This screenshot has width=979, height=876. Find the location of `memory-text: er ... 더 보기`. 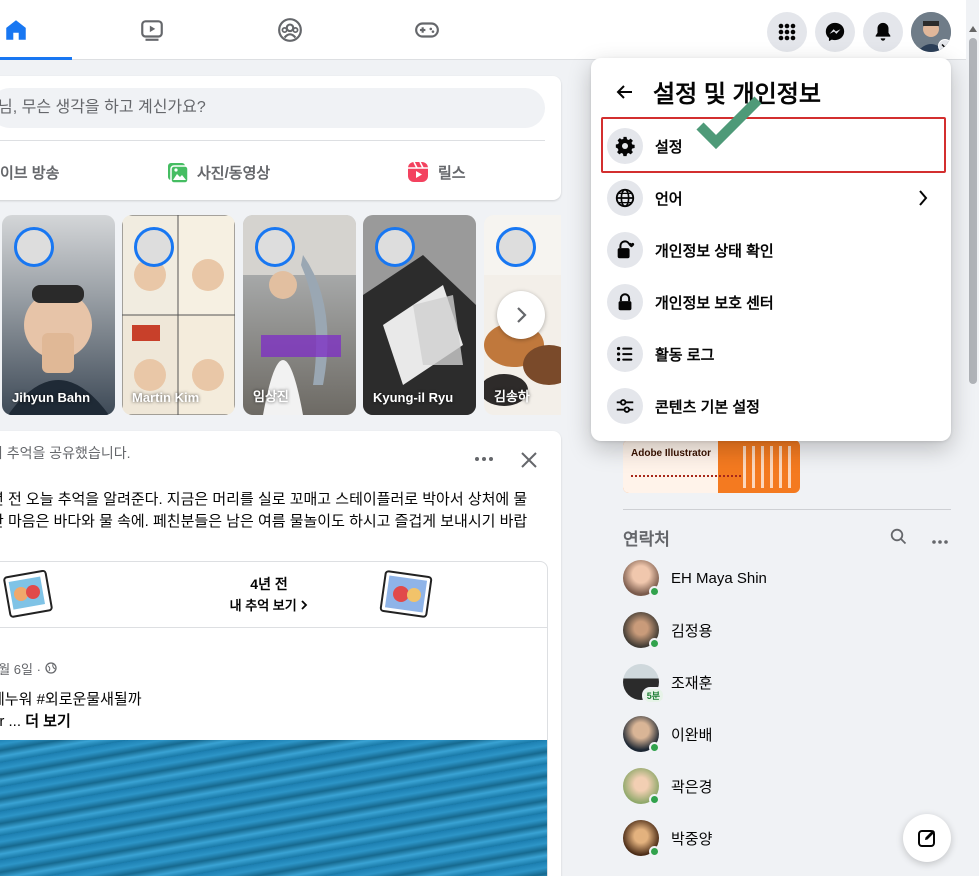

memory-text: er ... 더 보기 is located at coordinates (35, 720).